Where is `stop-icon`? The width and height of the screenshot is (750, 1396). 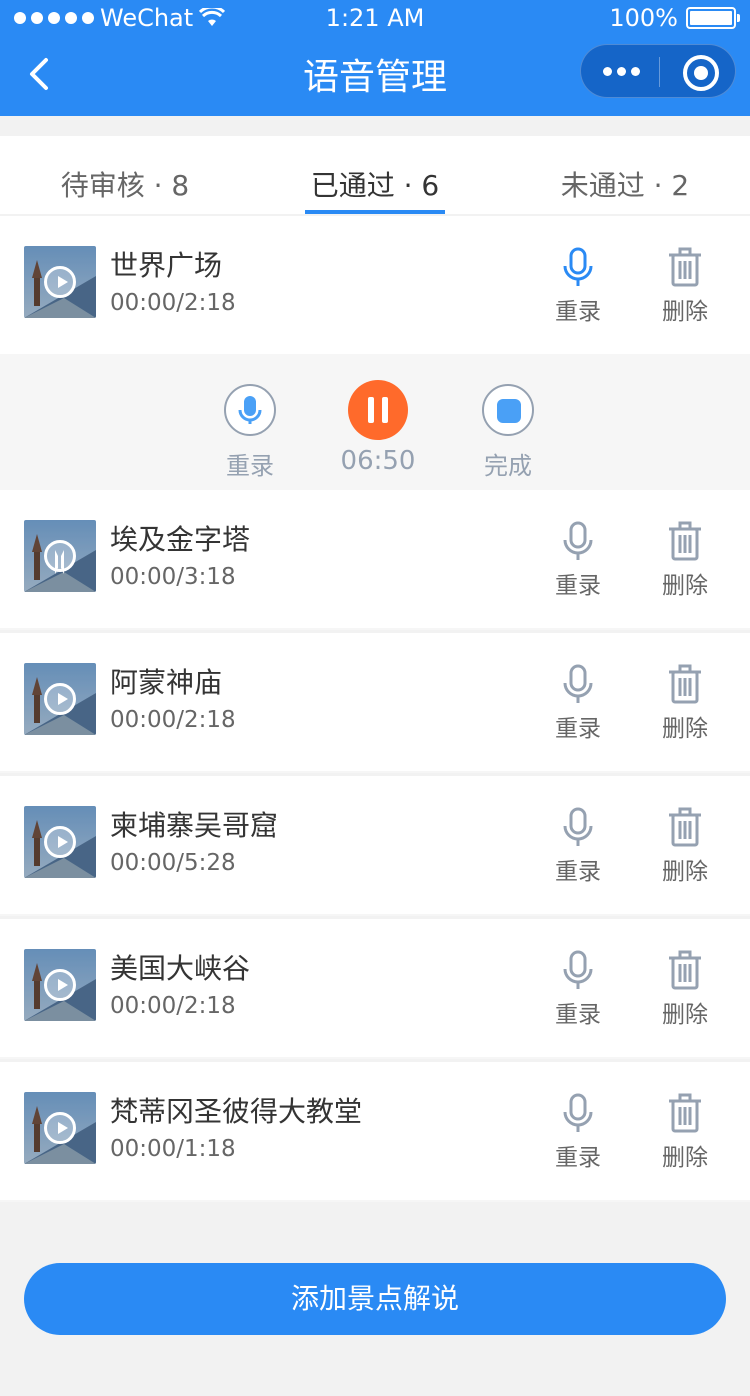
stop-icon is located at coordinates (509, 411).